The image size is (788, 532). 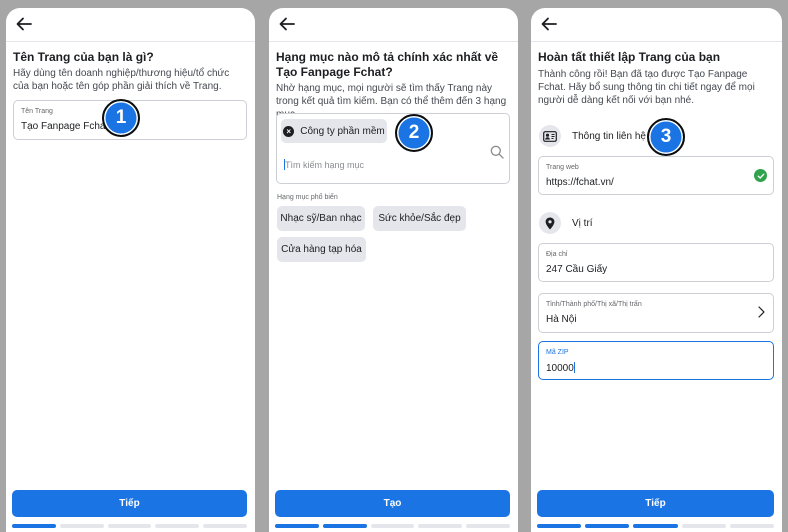 I want to click on step-badge: 3, so click(x=666, y=137).